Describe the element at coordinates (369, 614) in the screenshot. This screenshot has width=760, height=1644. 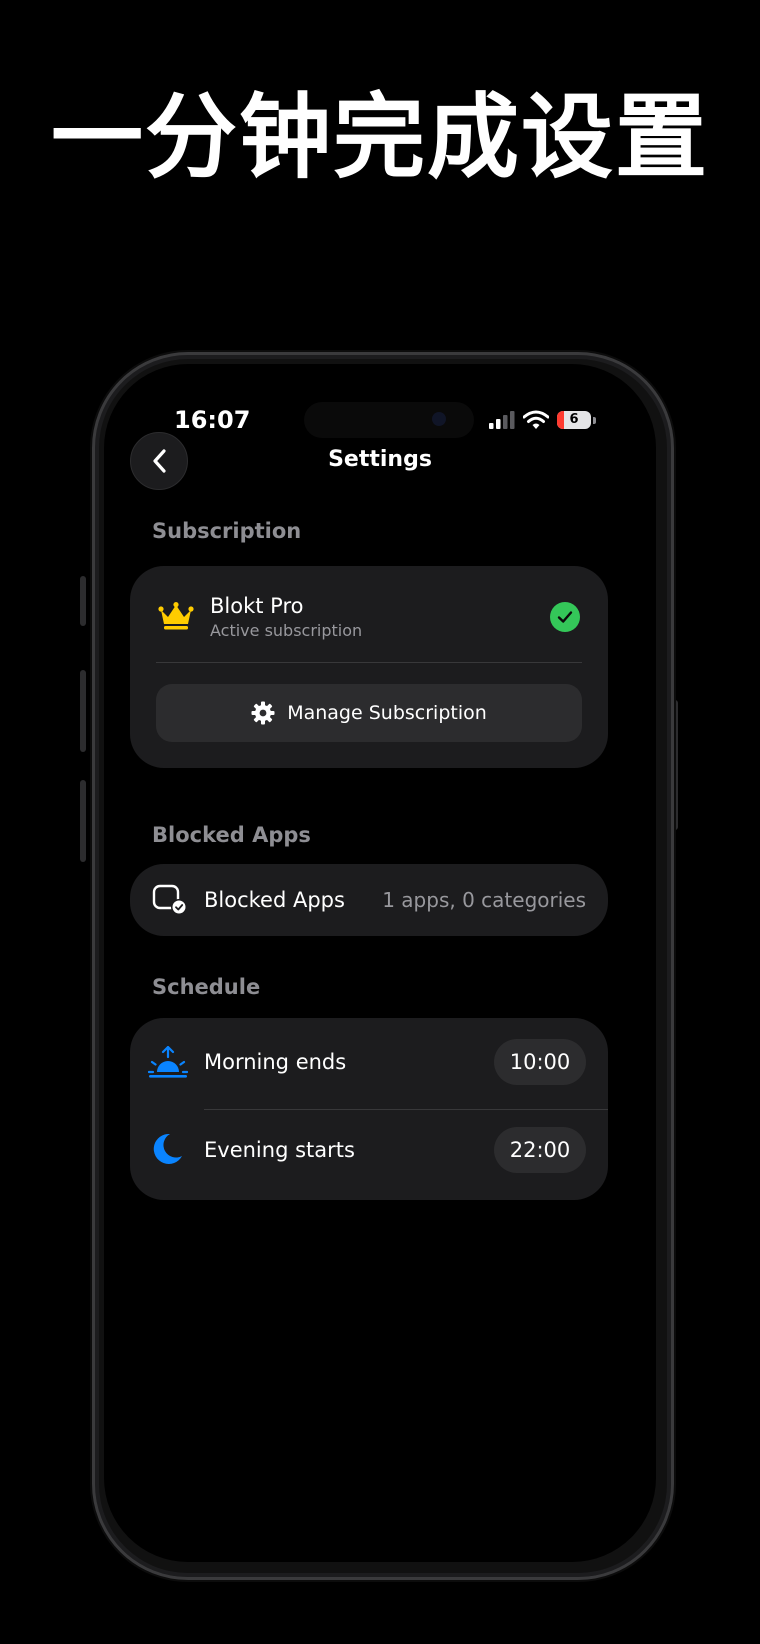
I see `subscription-row: Blokt Pro Active subscription` at that location.